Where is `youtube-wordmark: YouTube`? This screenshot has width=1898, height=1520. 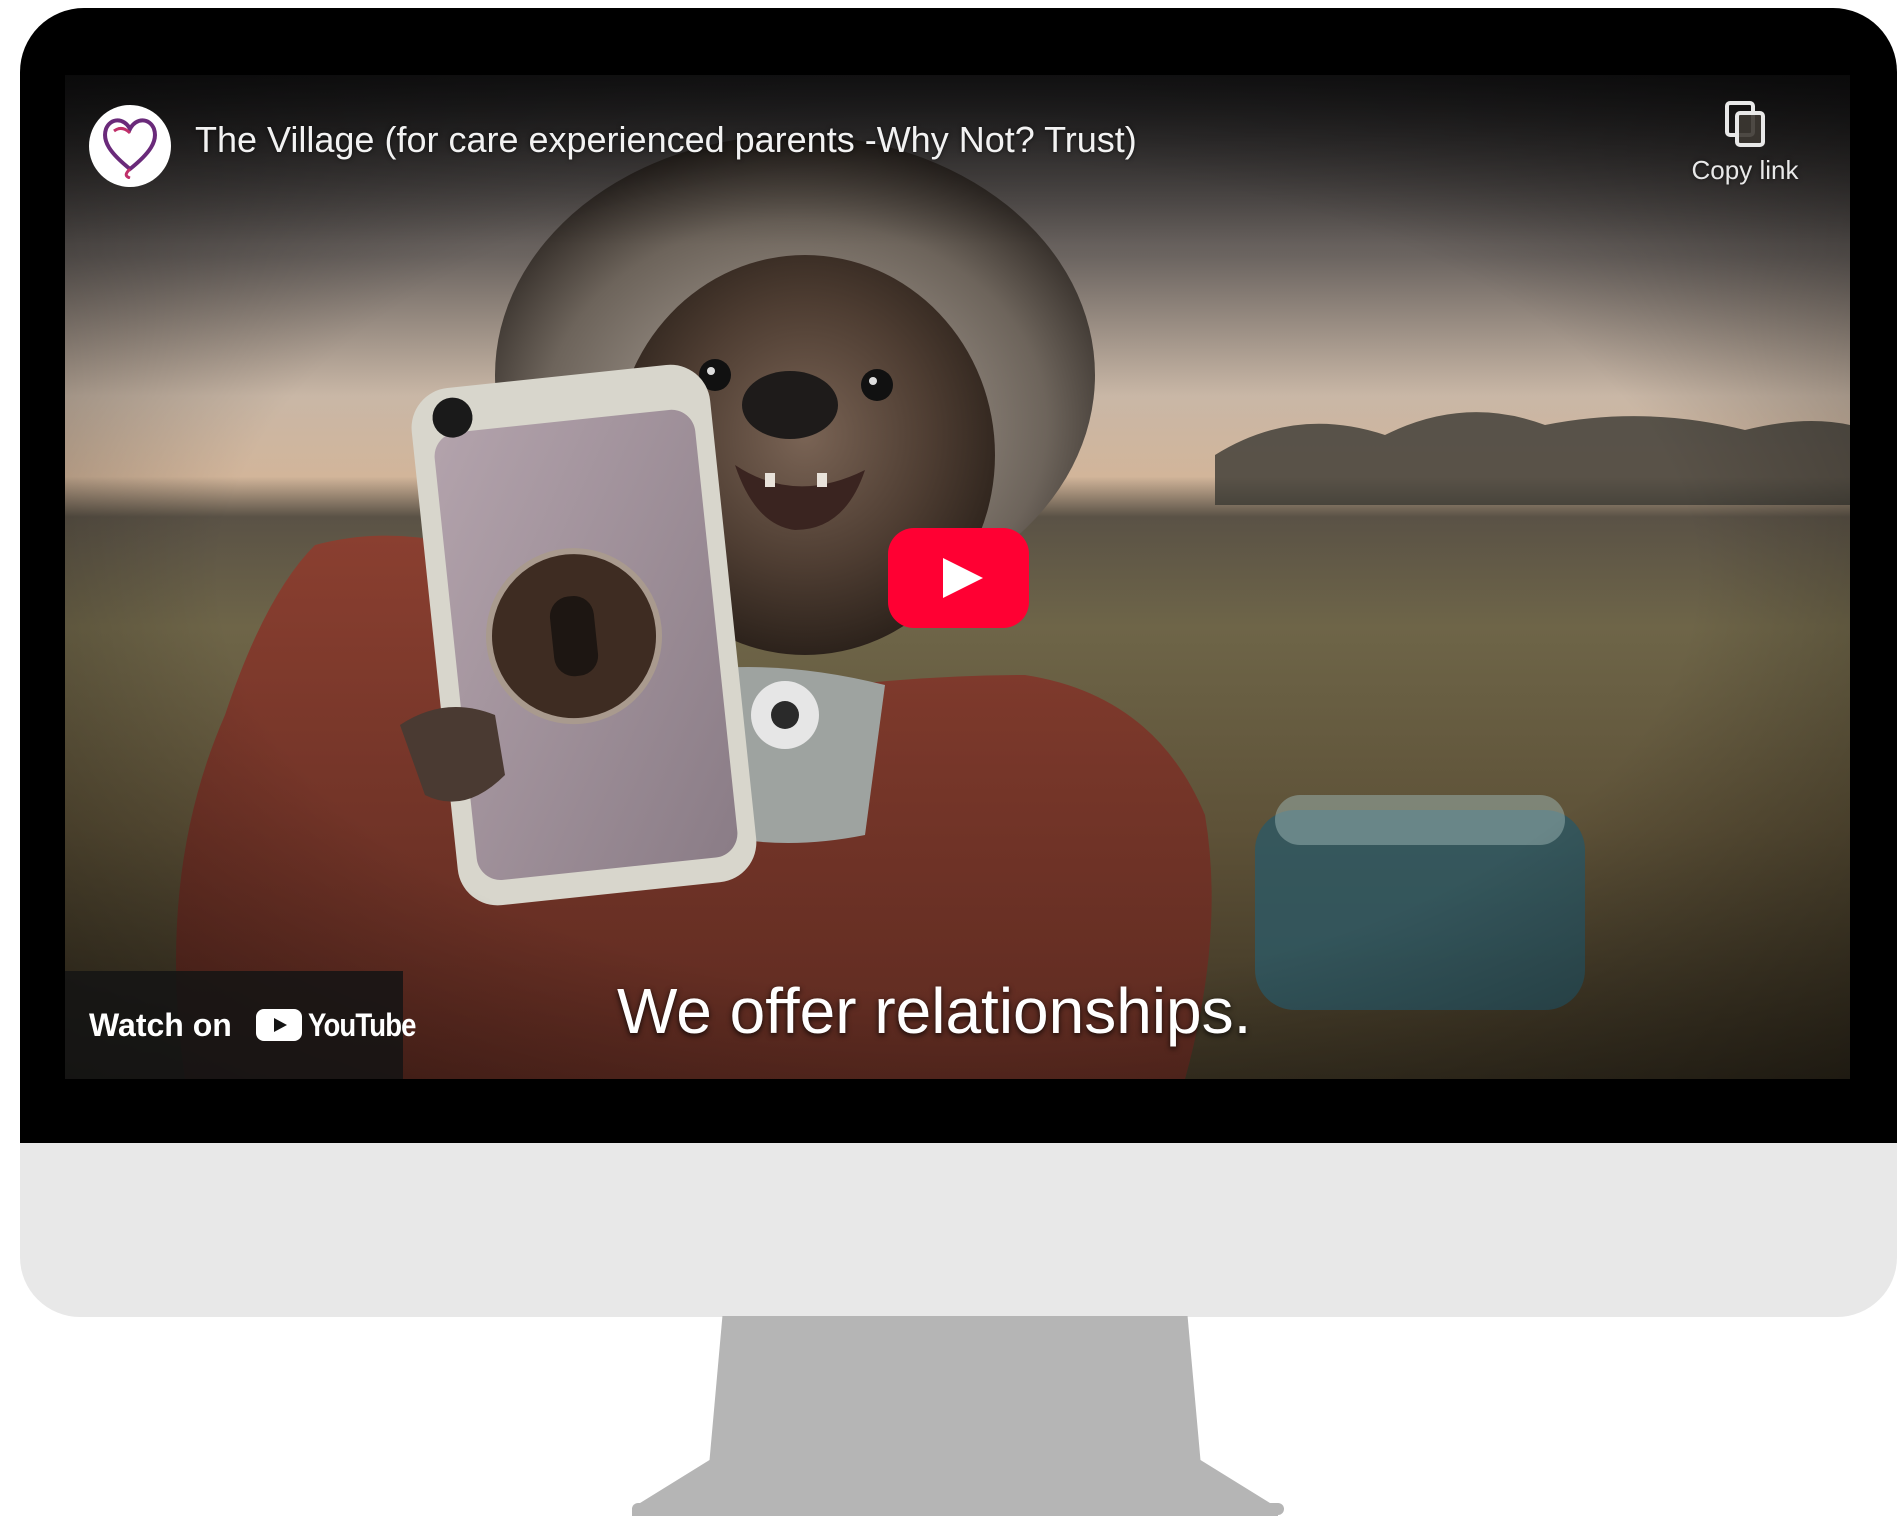 youtube-wordmark: YouTube is located at coordinates (361, 1024).